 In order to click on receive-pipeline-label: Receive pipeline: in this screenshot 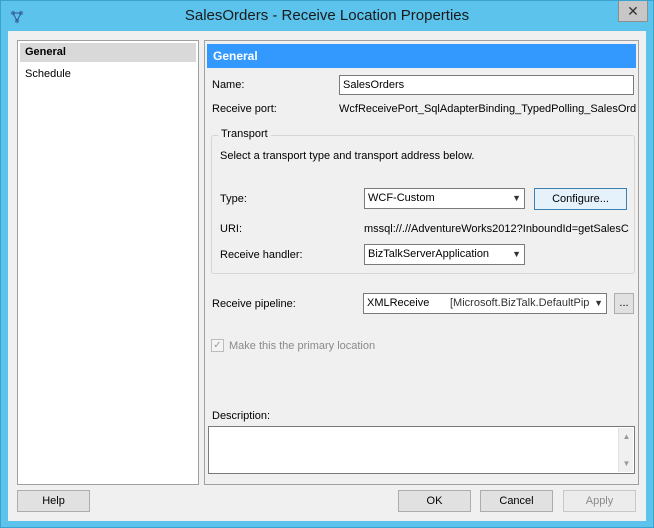, I will do `click(254, 304)`.